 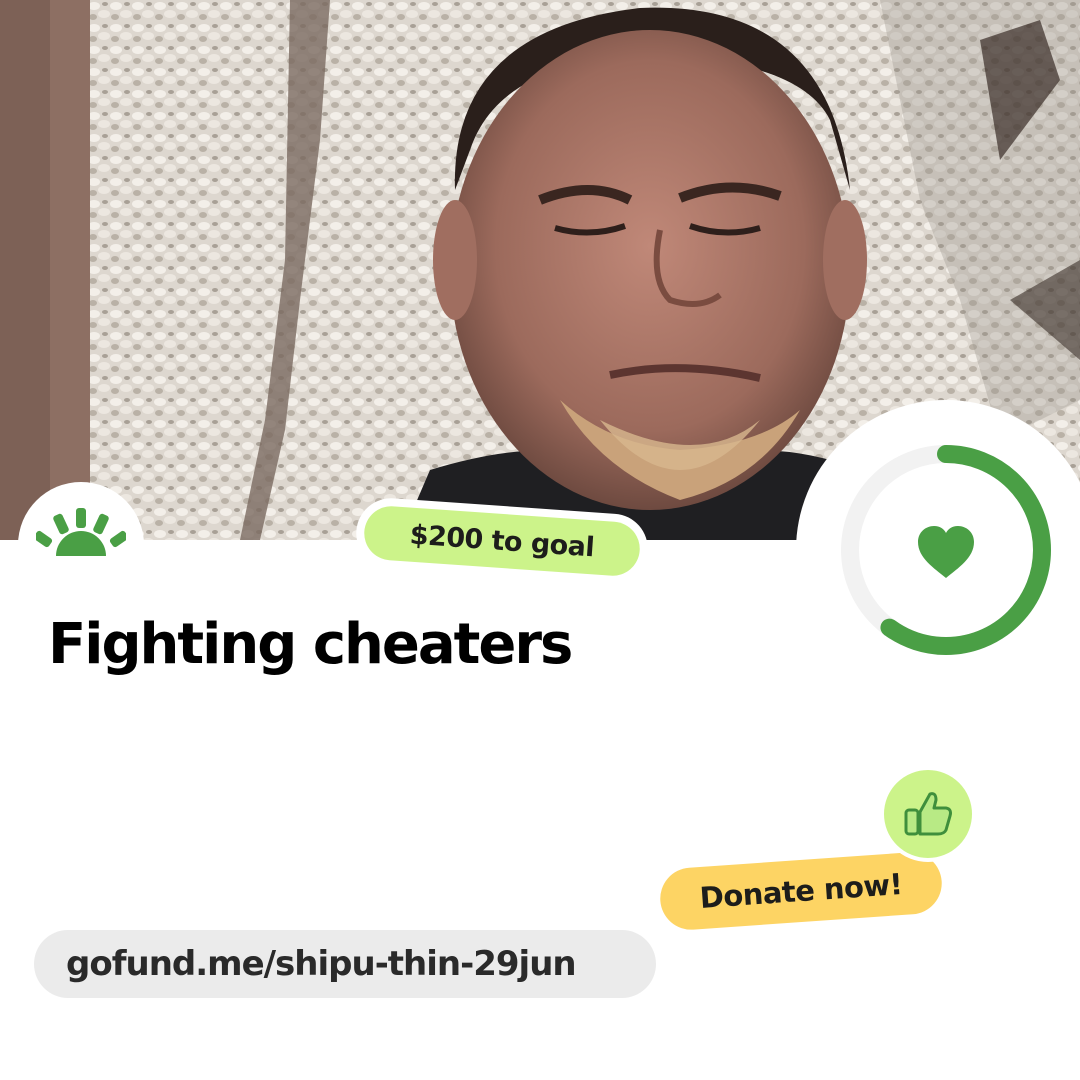 I want to click on campaign-url-text: gofund.me/shipu-thin-29jun, so click(x=321, y=964).